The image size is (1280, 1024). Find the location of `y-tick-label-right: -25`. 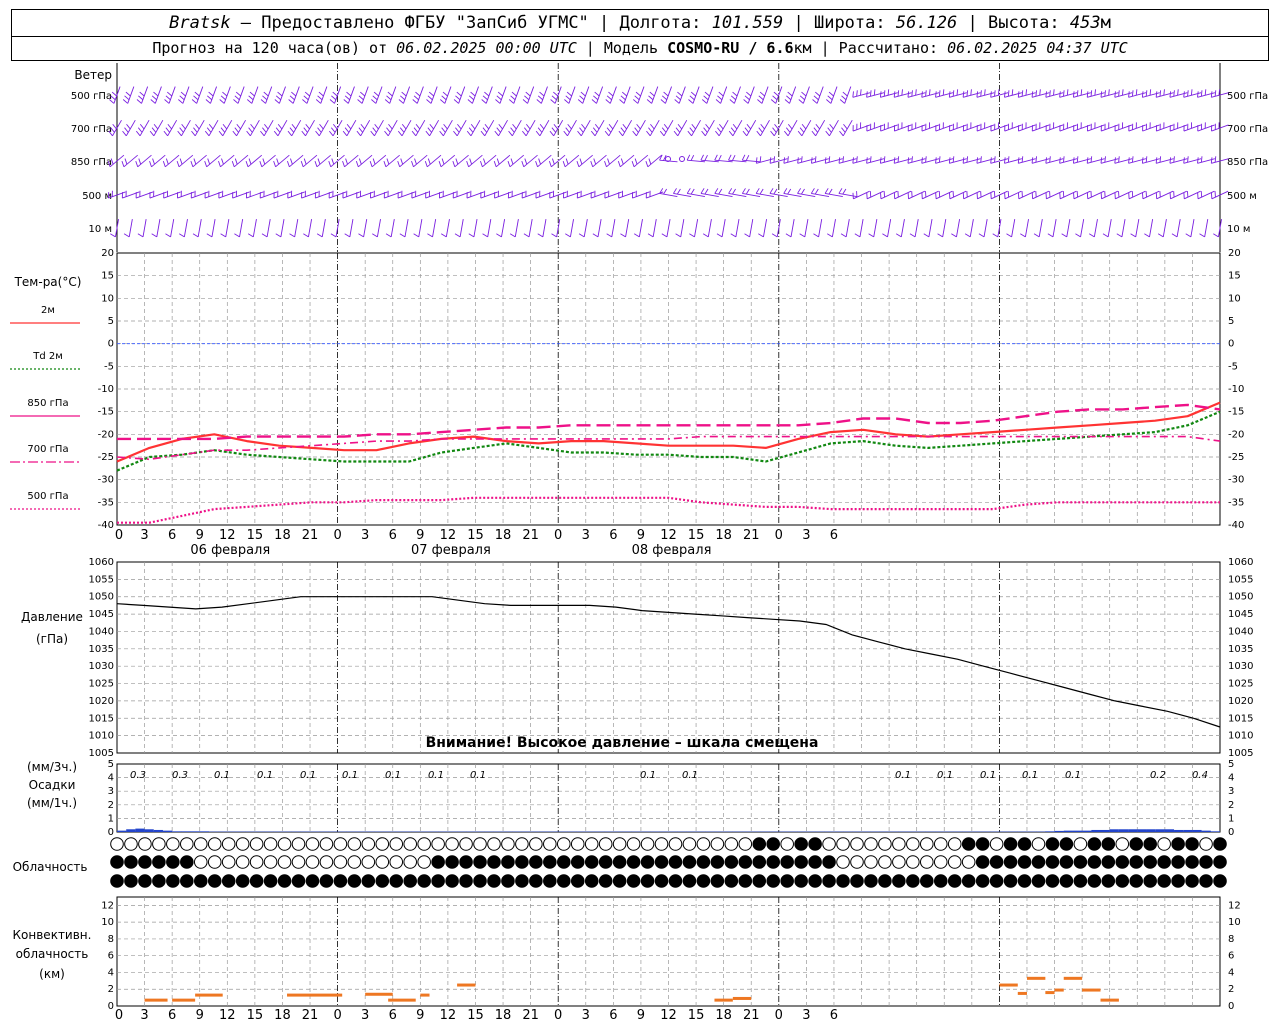

y-tick-label-right: -25 is located at coordinates (1236, 457).